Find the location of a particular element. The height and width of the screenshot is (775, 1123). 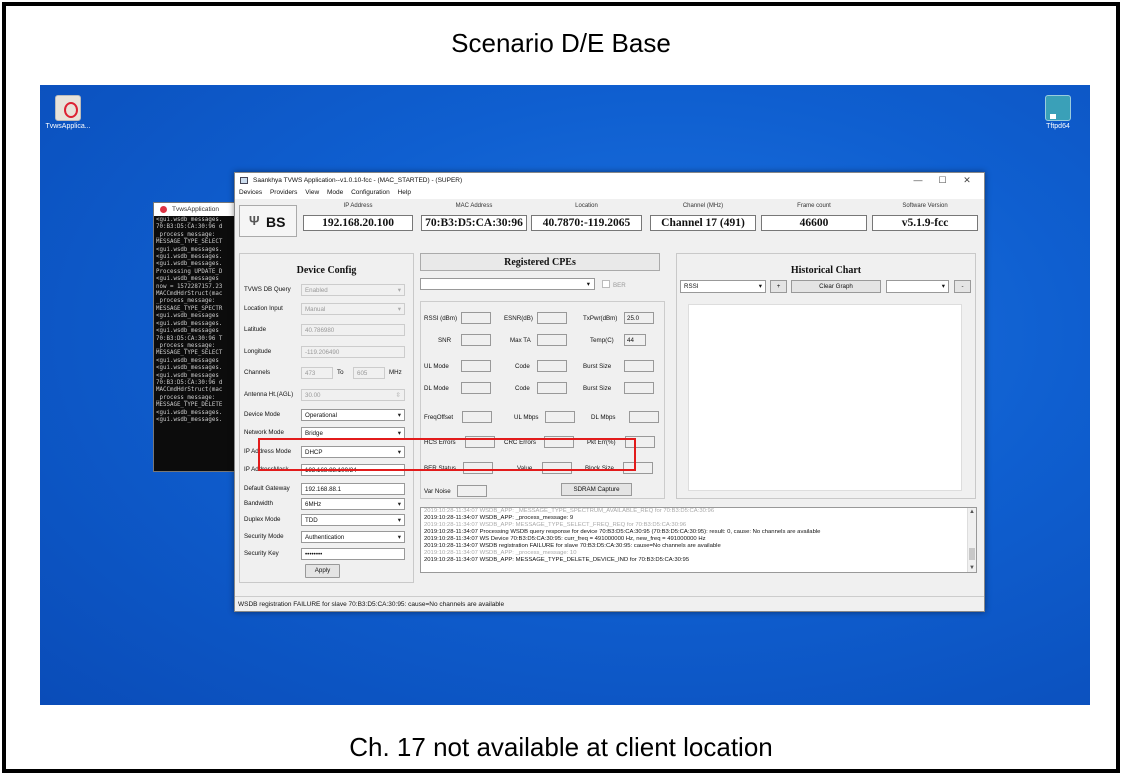

dl-mbps-field is located at coordinates (644, 417).